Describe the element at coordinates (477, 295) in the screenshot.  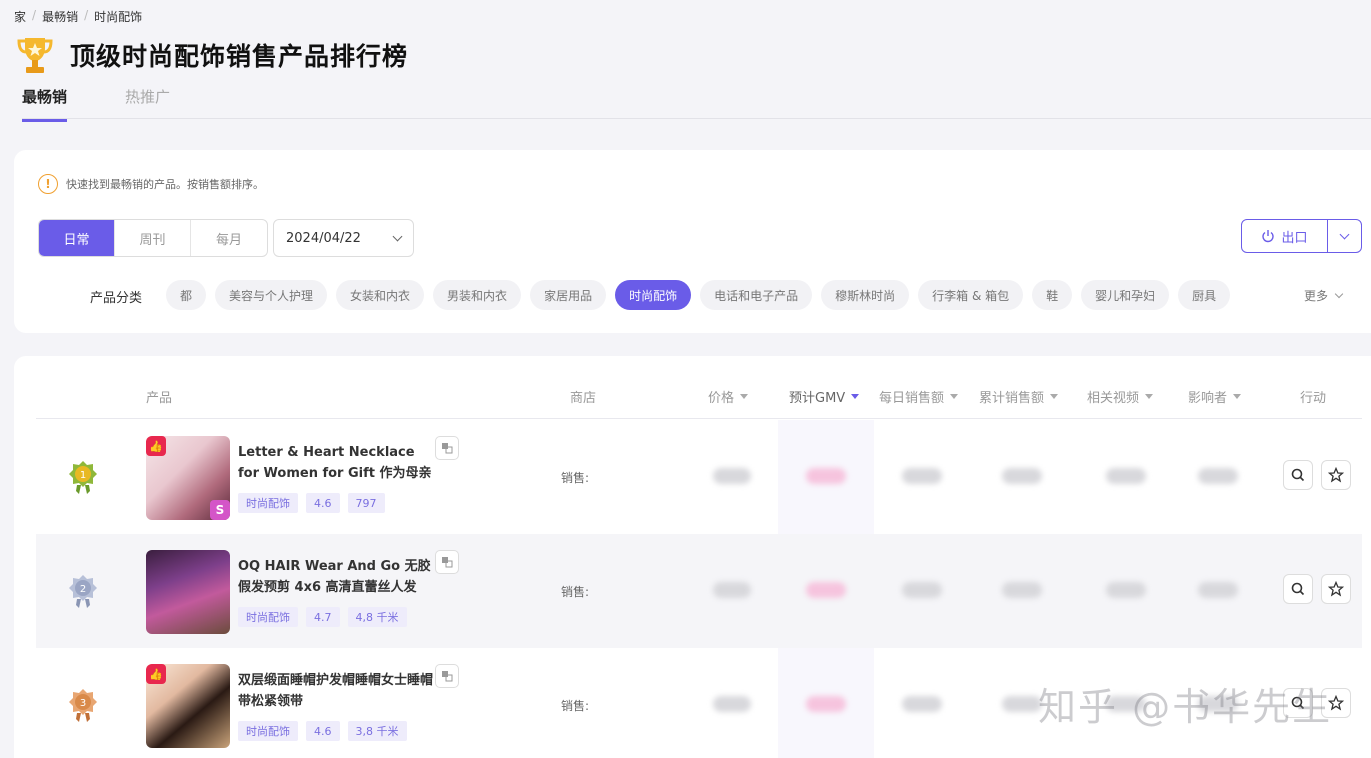
I see `category-chip-menswear: 男装和内衣` at that location.